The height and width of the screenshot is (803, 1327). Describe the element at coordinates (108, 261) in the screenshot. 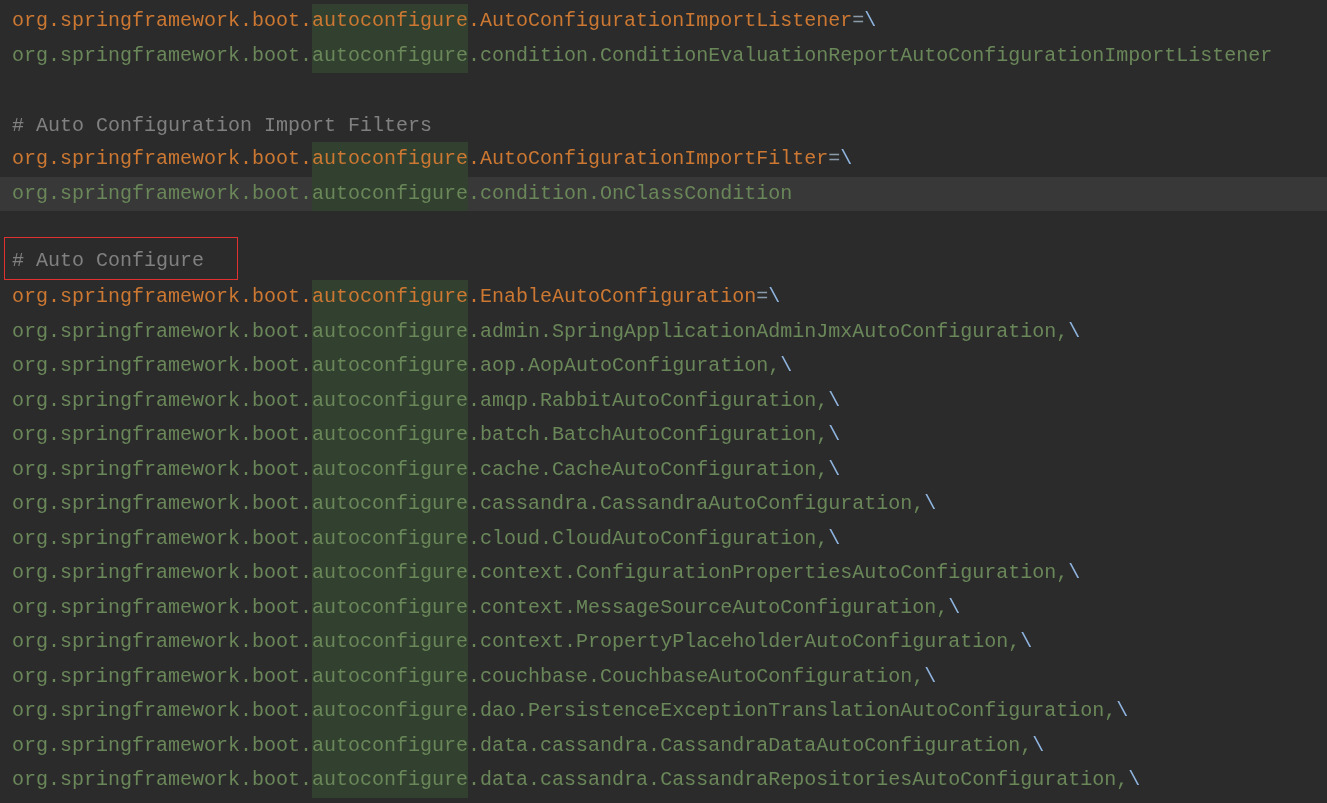

I see `code-comment: # Auto Configure` at that location.